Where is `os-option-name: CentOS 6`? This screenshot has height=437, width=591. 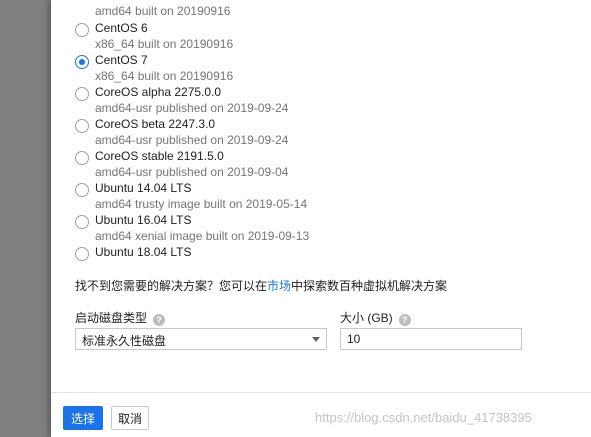 os-option-name: CentOS 6 is located at coordinates (121, 28).